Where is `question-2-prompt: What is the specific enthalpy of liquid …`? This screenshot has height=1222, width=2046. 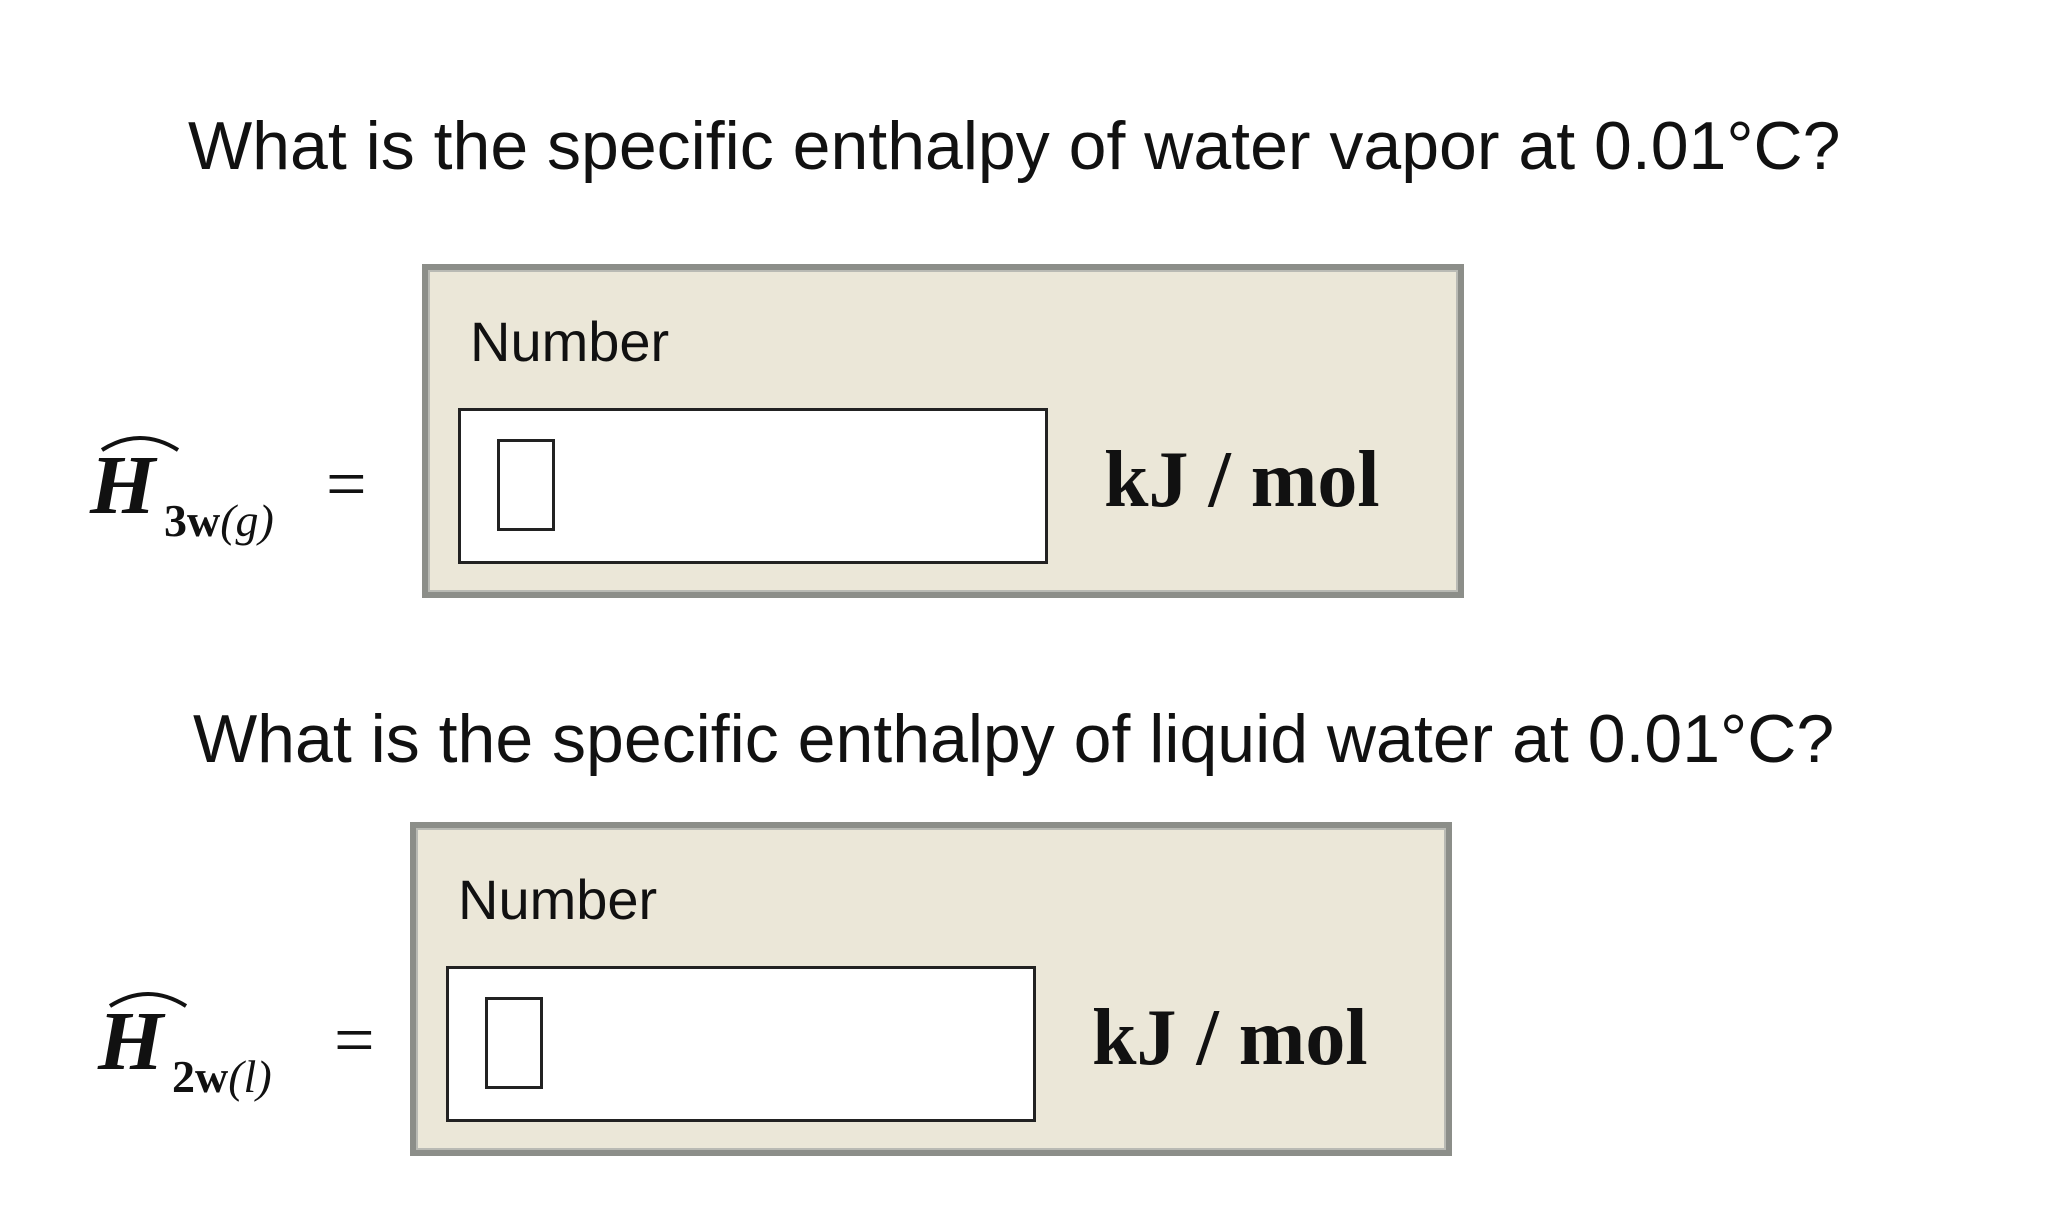
question-2-prompt: What is the specific enthalpy of liquid … is located at coordinates (1014, 739).